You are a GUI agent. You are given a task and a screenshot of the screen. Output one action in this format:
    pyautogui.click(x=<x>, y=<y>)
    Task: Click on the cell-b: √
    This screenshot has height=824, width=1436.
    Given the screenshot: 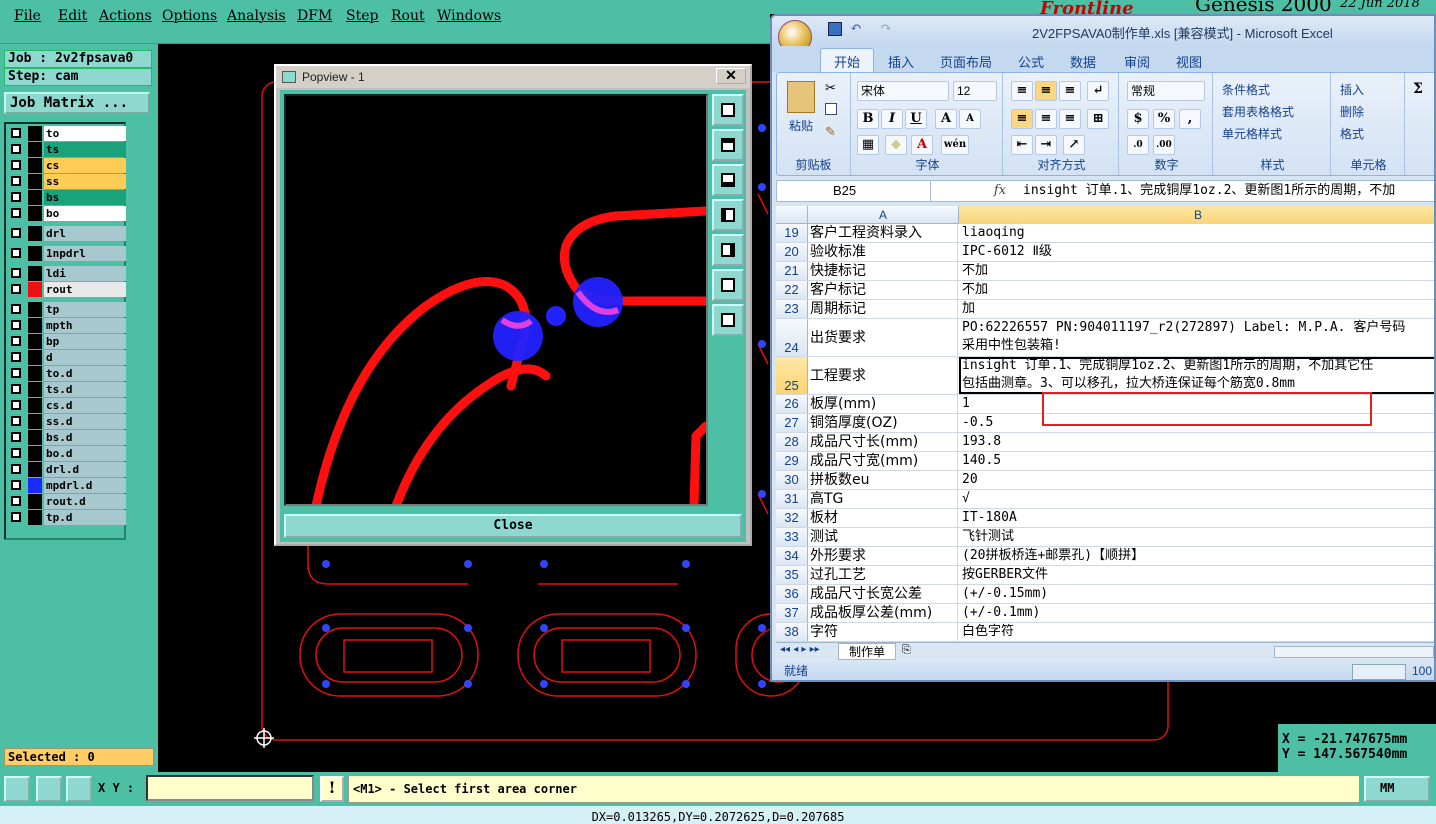 What is the action you would take?
    pyautogui.click(x=1196, y=499)
    